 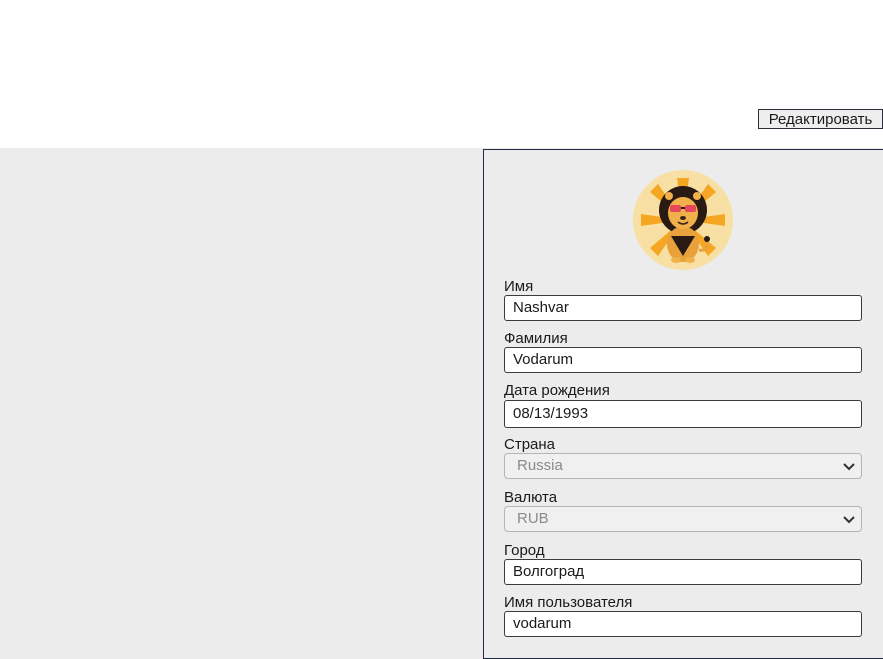 What do you see at coordinates (683, 624) in the screenshot?
I see `username-field: vodarum` at bounding box center [683, 624].